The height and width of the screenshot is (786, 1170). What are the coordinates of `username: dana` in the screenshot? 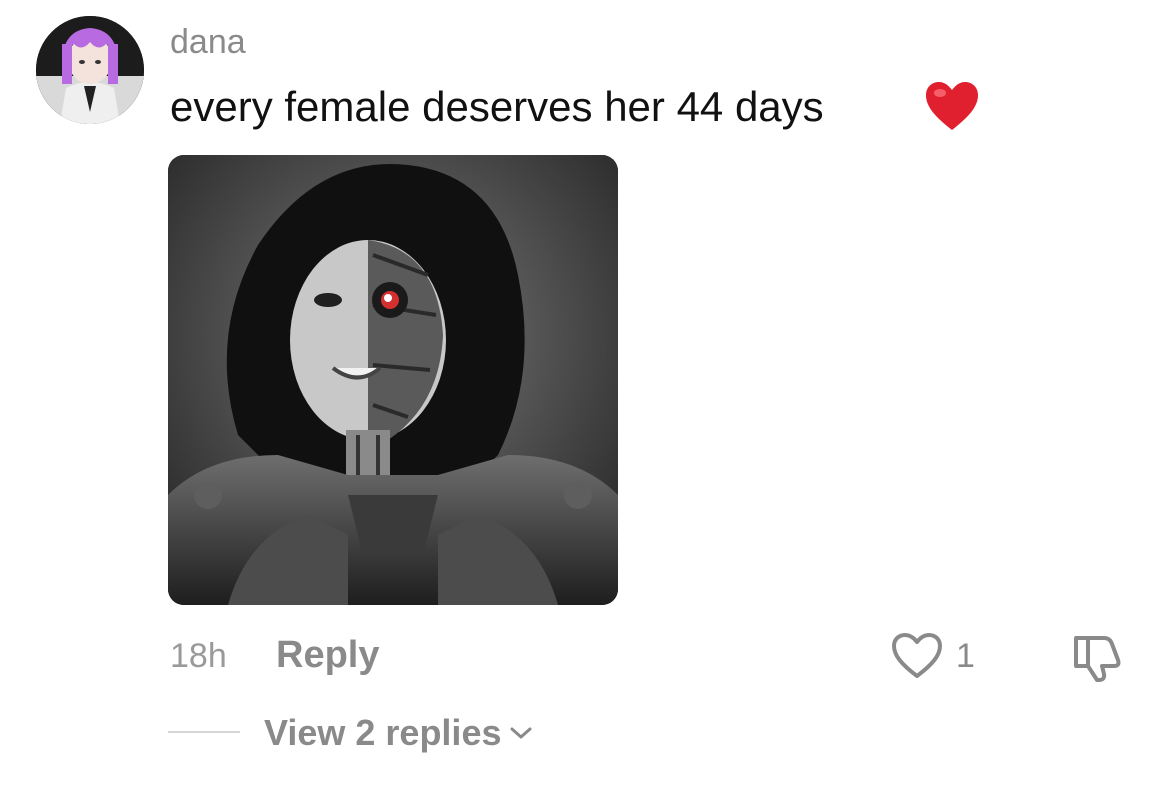 It's located at (208, 42).